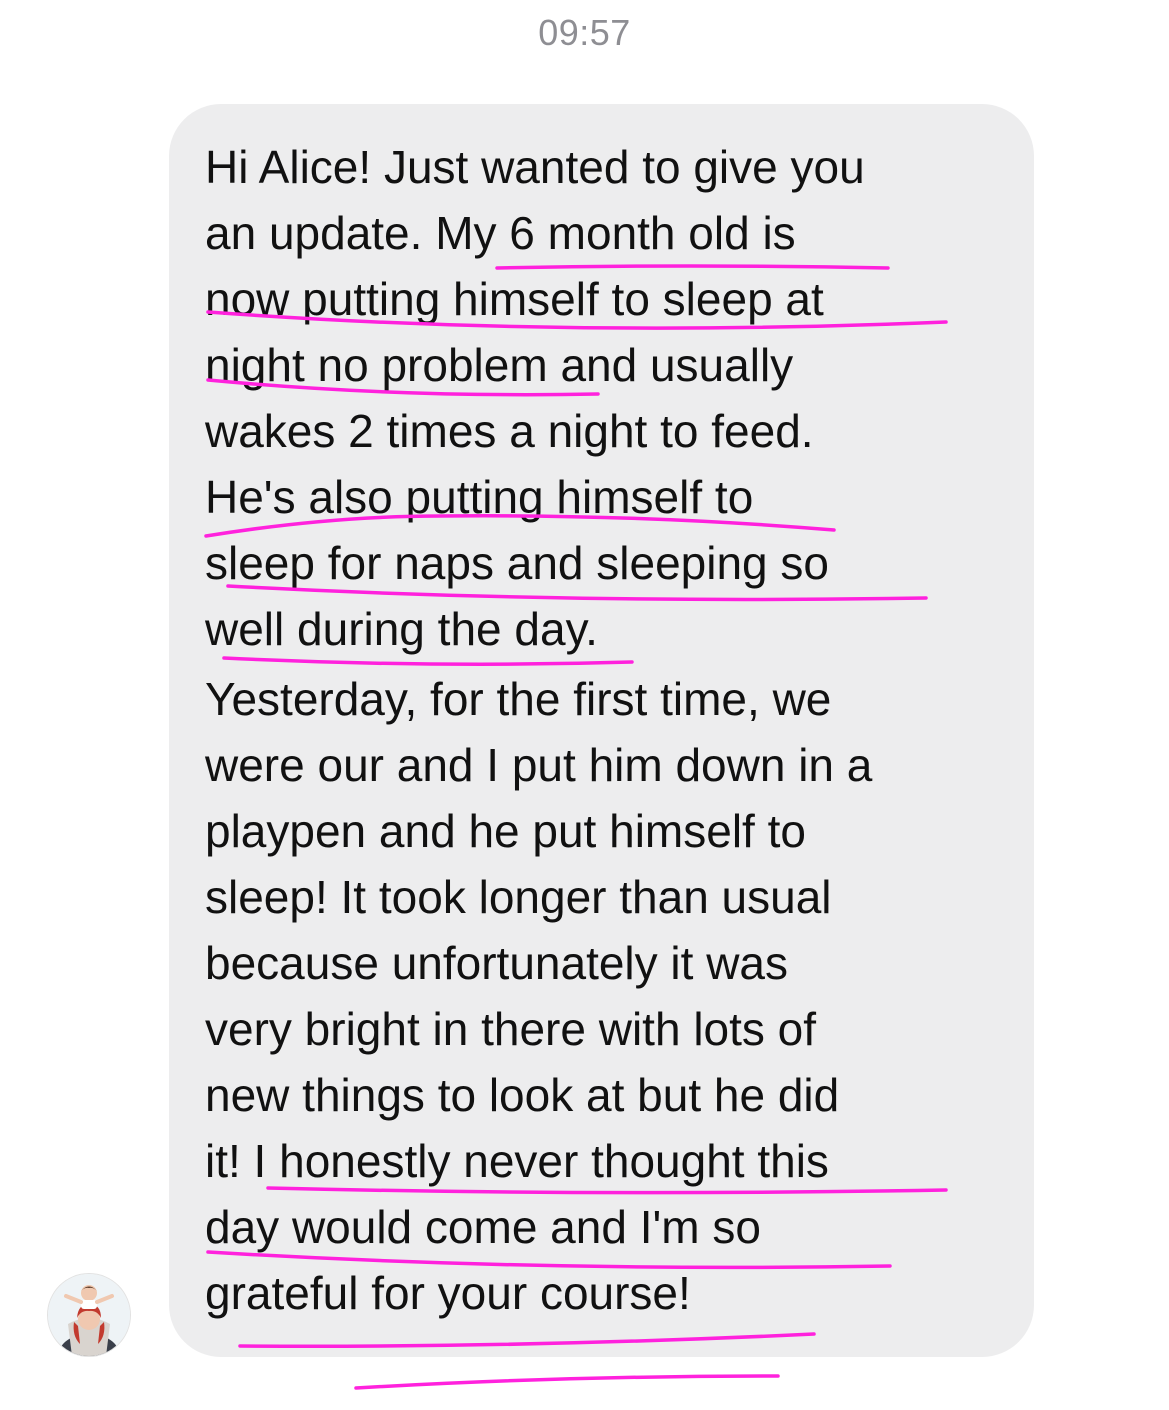 The height and width of the screenshot is (1410, 1169). I want to click on message-line: He's also putting himself to, so click(479, 497).